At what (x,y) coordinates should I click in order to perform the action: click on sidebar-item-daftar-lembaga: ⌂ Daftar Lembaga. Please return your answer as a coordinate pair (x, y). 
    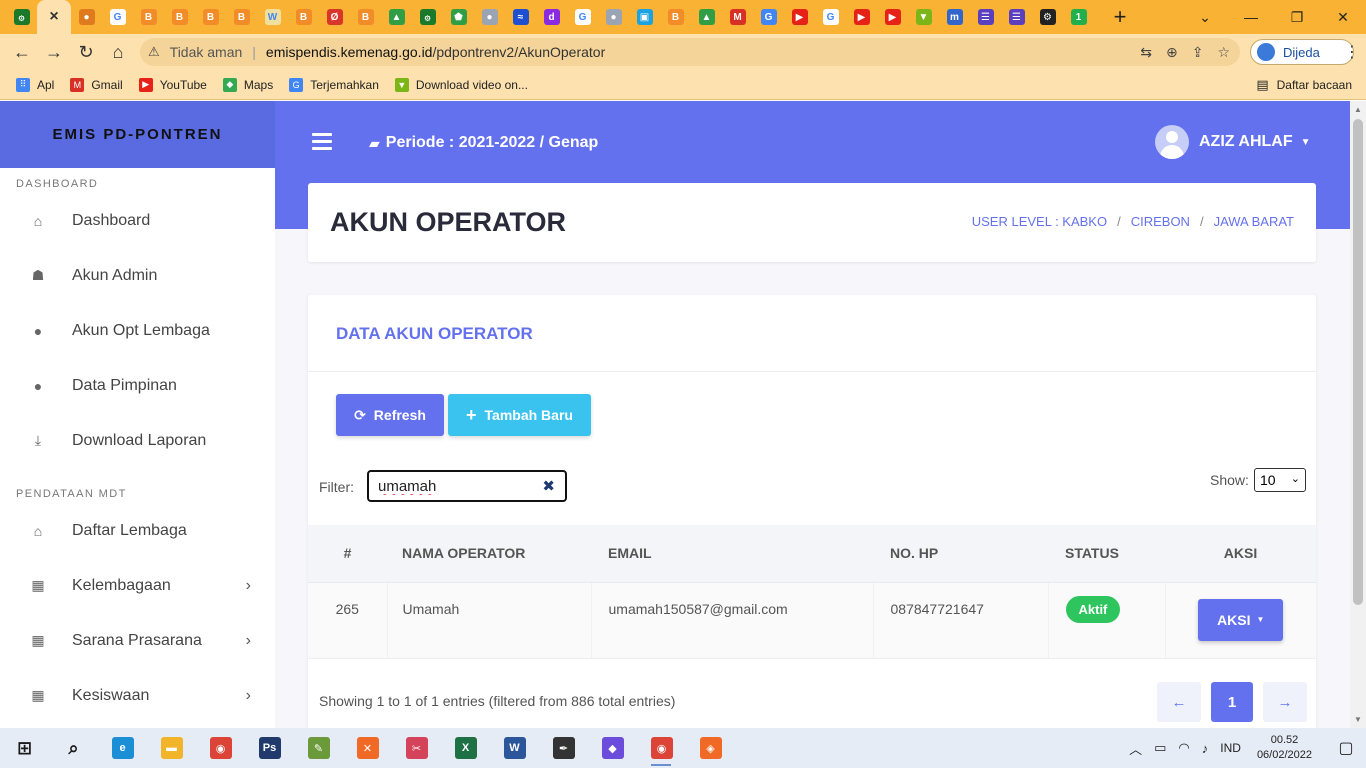
    Looking at the image, I should click on (137, 530).